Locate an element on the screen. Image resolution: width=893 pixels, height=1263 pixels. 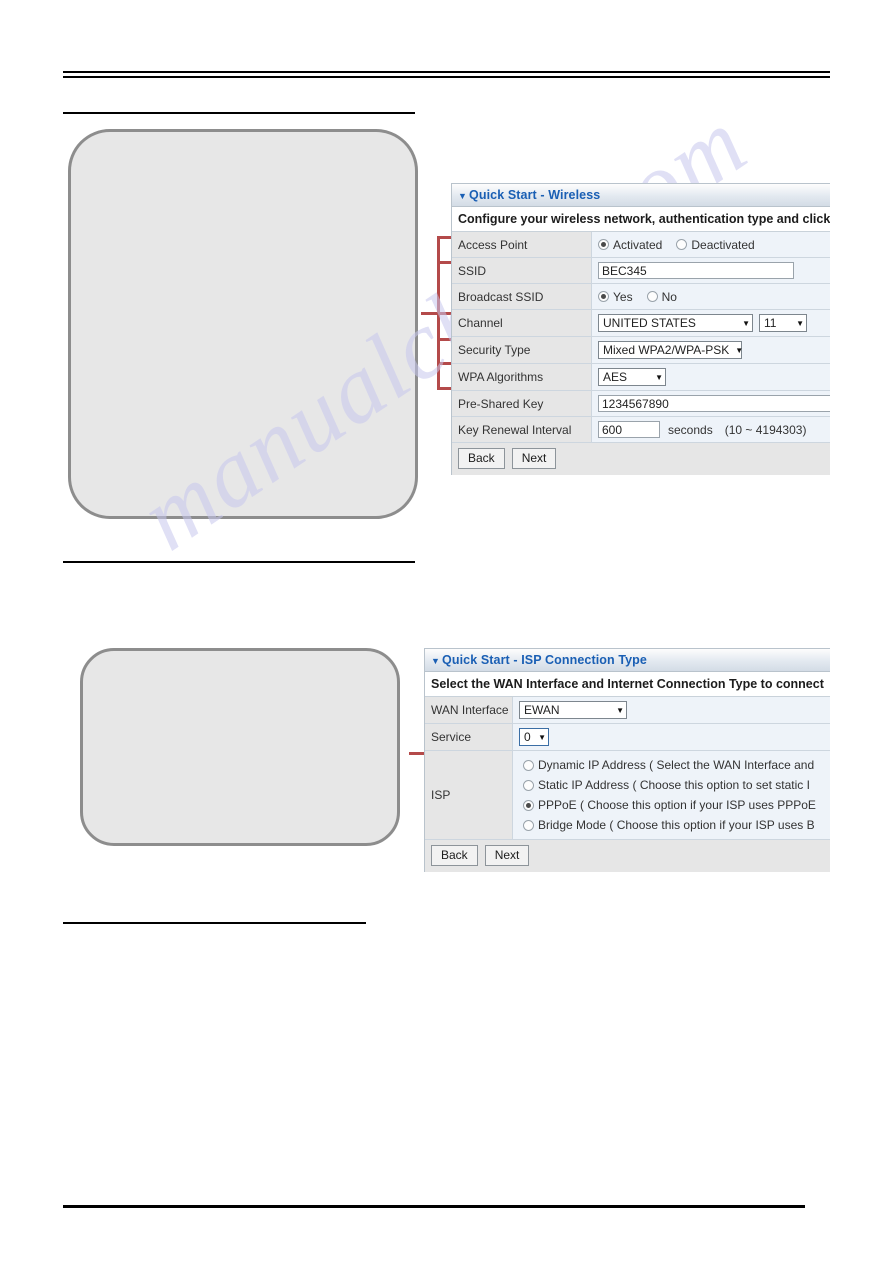
value-channel: UNITED STATES ▼ 11 ▼ is located at coordinates (711, 323).